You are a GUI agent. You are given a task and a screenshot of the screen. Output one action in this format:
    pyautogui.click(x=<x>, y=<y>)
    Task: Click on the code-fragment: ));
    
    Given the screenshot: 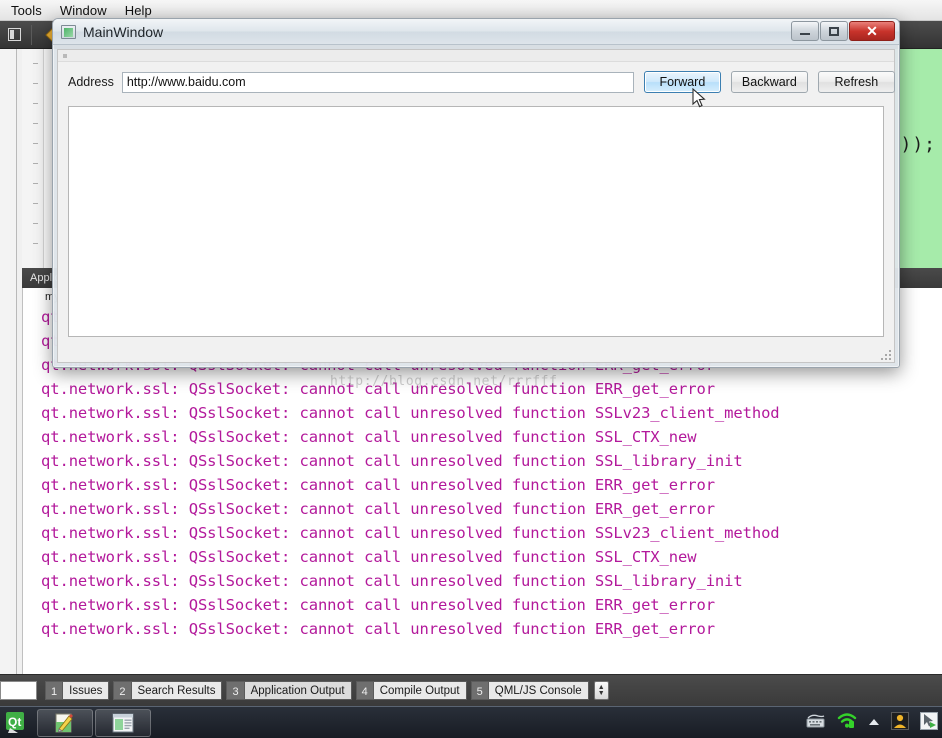 What is the action you would take?
    pyautogui.click(x=918, y=144)
    